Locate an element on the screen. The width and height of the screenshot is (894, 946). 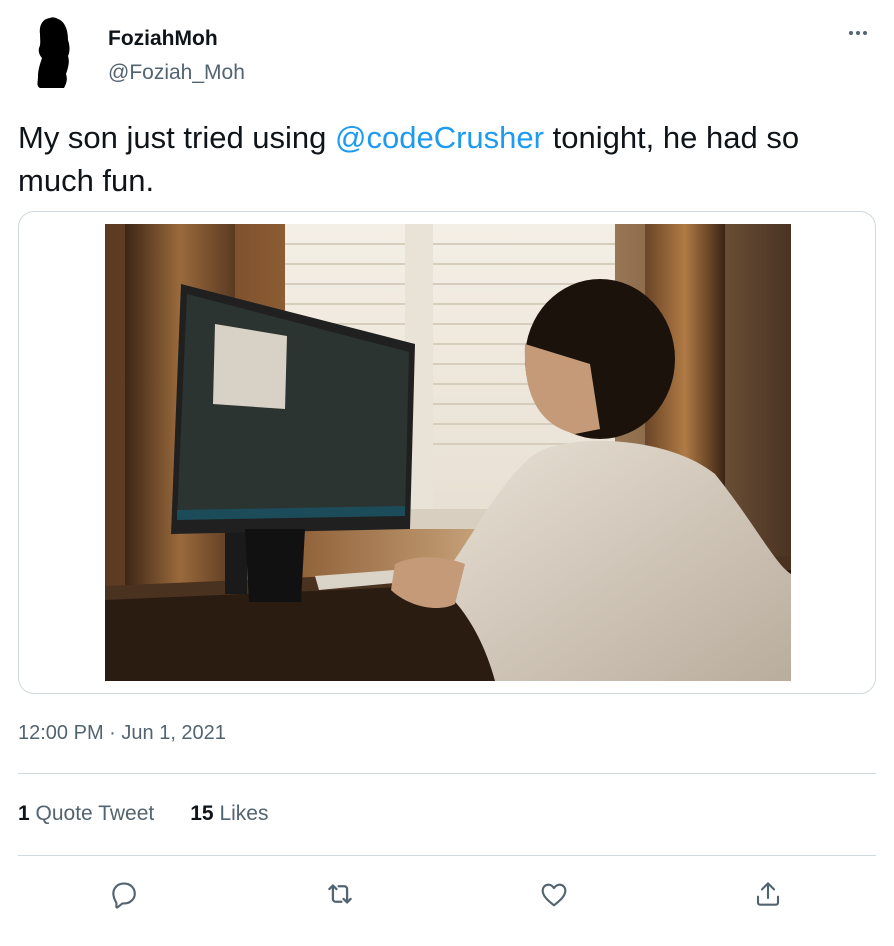
reply-icon is located at coordinates (124, 895).